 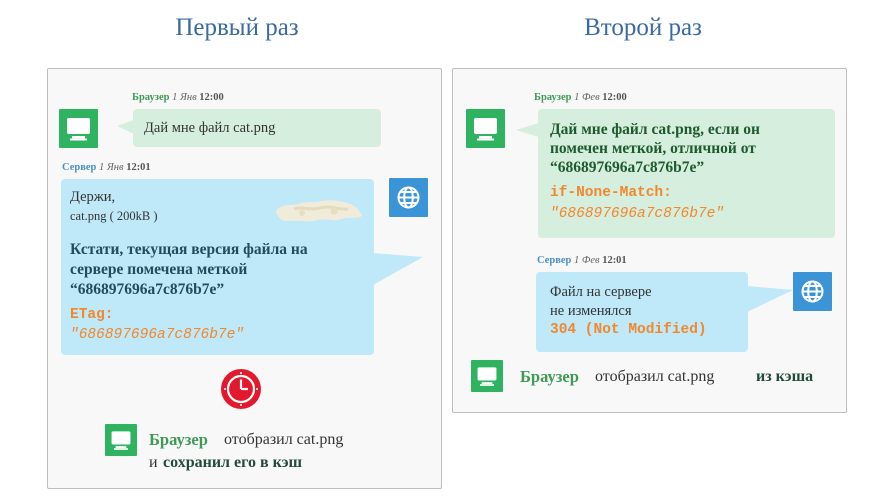 What do you see at coordinates (237, 27) in the screenshot?
I see `left-heading: Первый раз` at bounding box center [237, 27].